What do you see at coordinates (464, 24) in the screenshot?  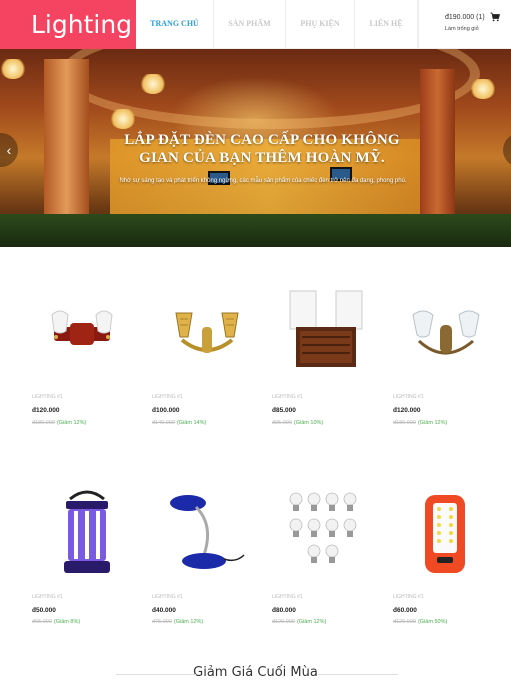 I see `mini-cart: đ190.000 (1) Làm trống giỏ` at bounding box center [464, 24].